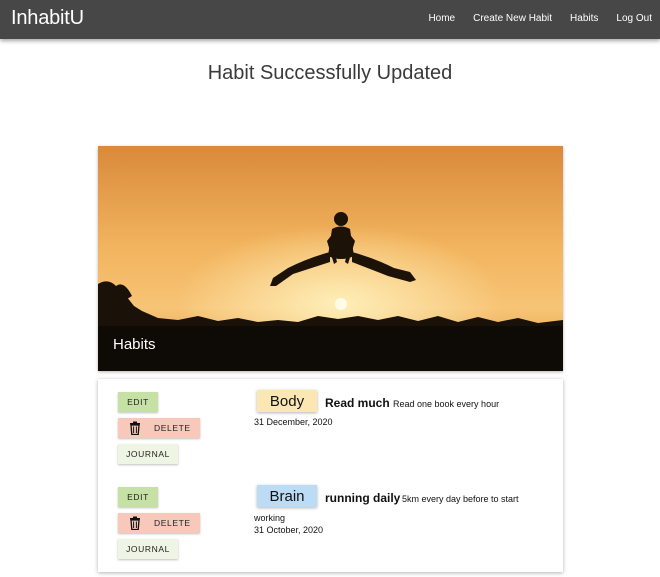 Image resolution: width=660 pixels, height=577 pixels. Describe the element at coordinates (441, 18) in the screenshot. I see `nav-home-link: Home` at that location.